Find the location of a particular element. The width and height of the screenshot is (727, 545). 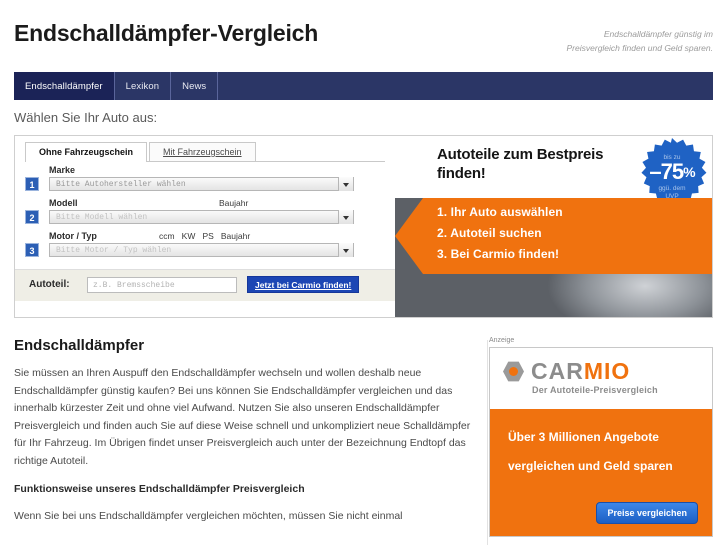

ad-logo-area: CARMIO Der Autoteile-Preisvergleich is located at coordinates (601, 378).